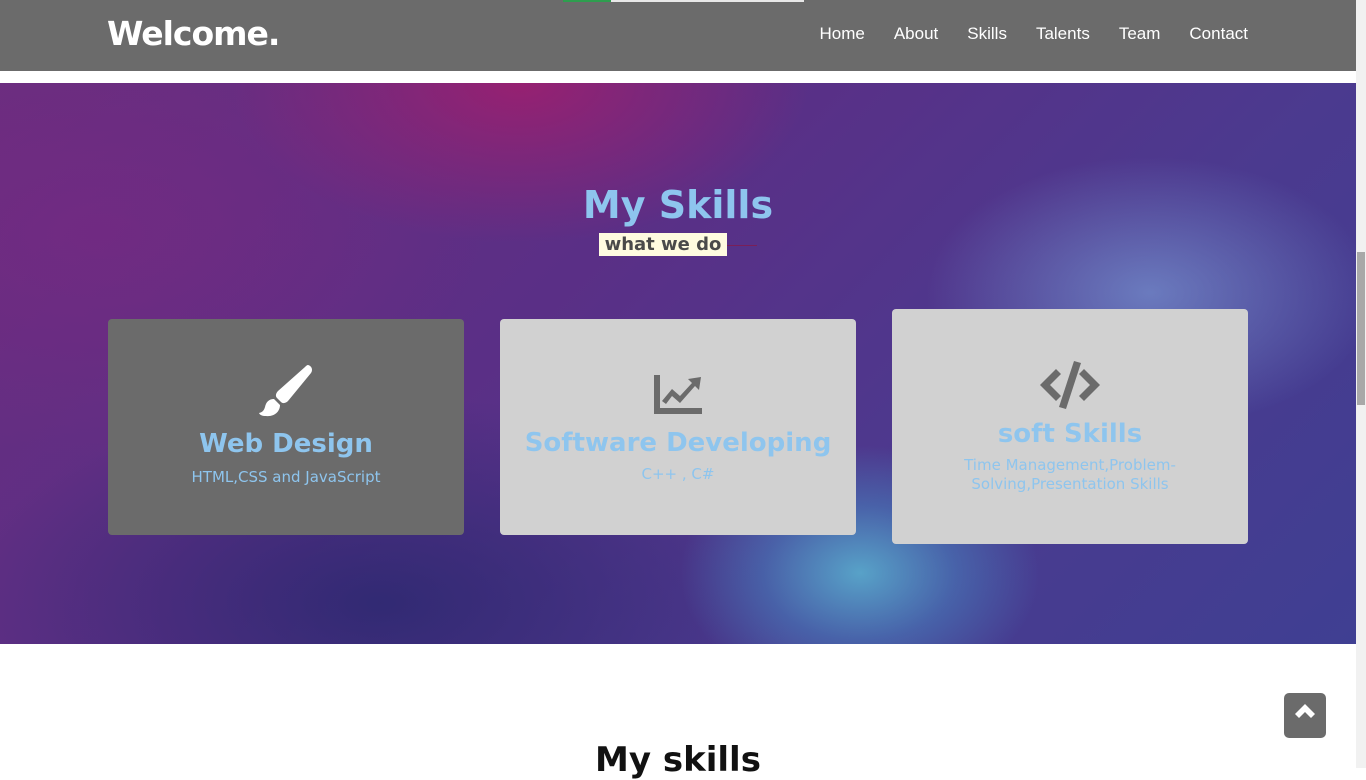 The height and width of the screenshot is (780, 1366). What do you see at coordinates (678, 443) in the screenshot?
I see `skill-card-title: Software Developing` at bounding box center [678, 443].